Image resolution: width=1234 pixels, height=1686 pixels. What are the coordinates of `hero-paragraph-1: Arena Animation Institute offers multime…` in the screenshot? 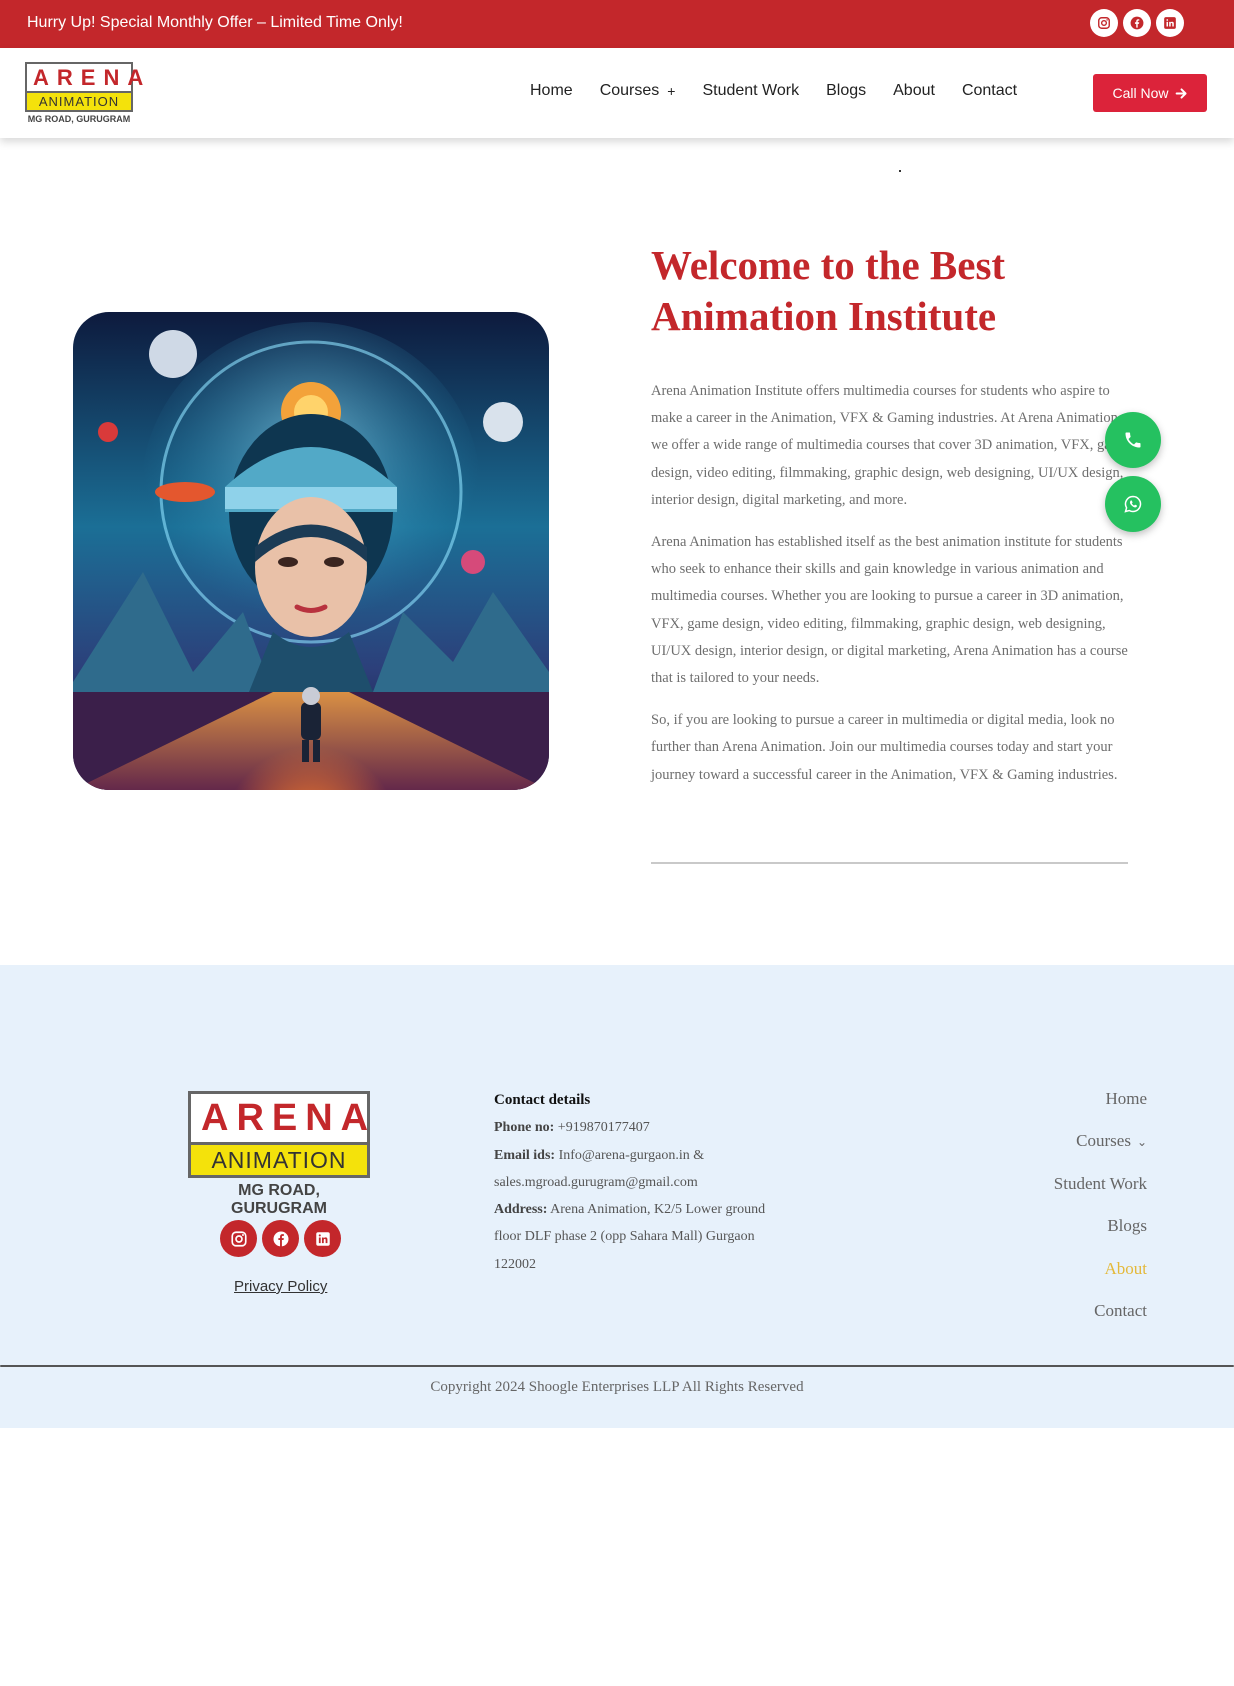 It's located at (890, 445).